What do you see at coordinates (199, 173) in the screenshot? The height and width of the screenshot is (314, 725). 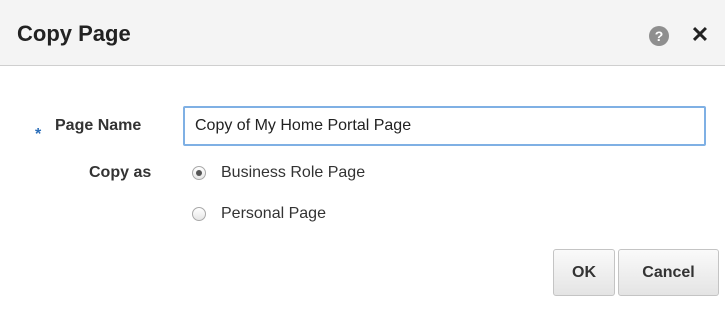 I see `radio-button-business-role-page` at bounding box center [199, 173].